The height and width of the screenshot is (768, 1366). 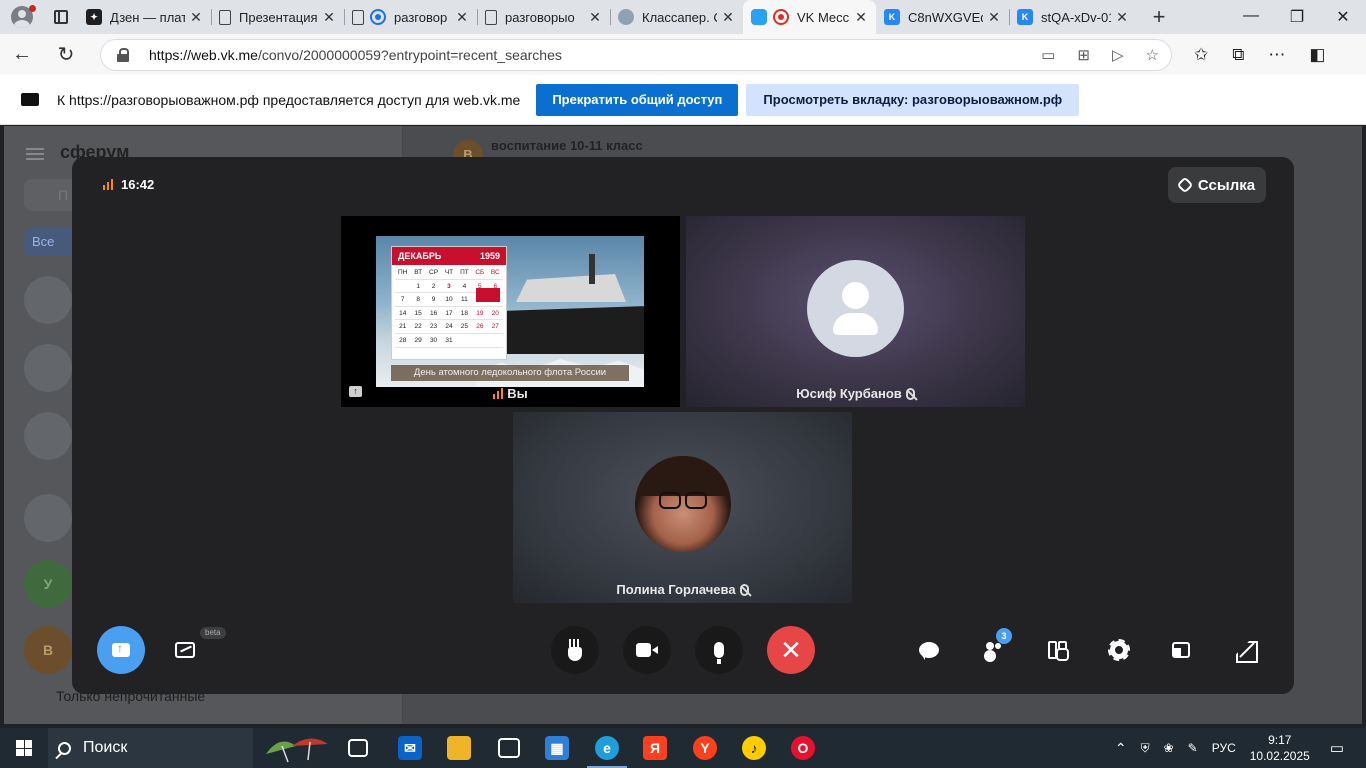 I want to click on file-explorer-icon, so click(x=459, y=748).